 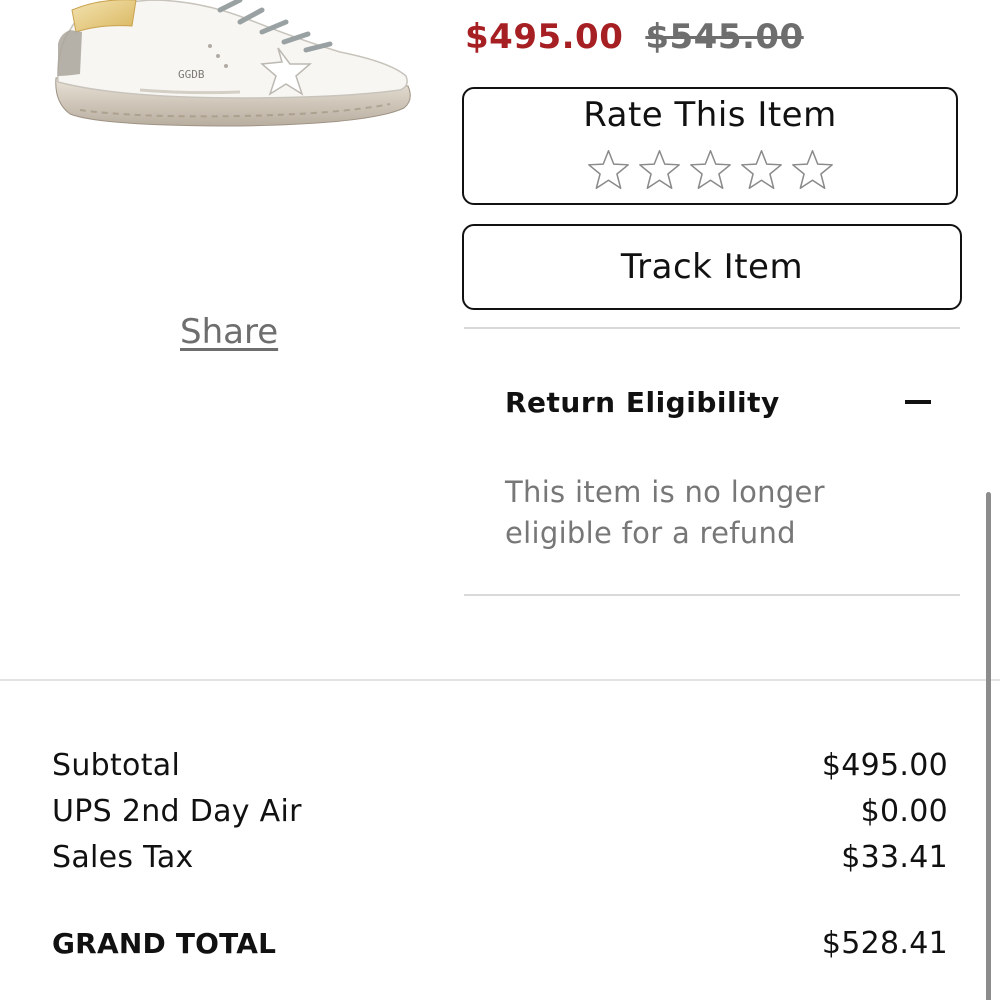 I want to click on grand-total-label: GRAND TOTAL, so click(x=164, y=943).